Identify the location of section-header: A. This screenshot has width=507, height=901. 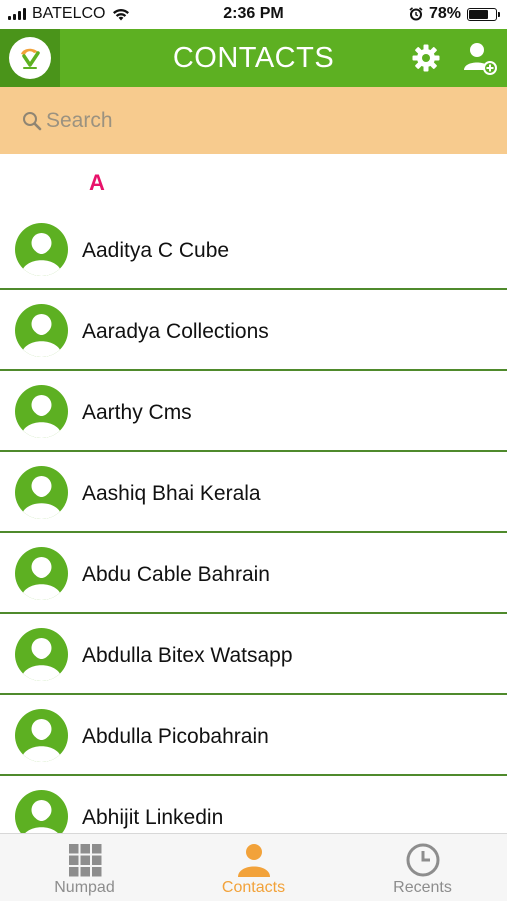
(253, 181).